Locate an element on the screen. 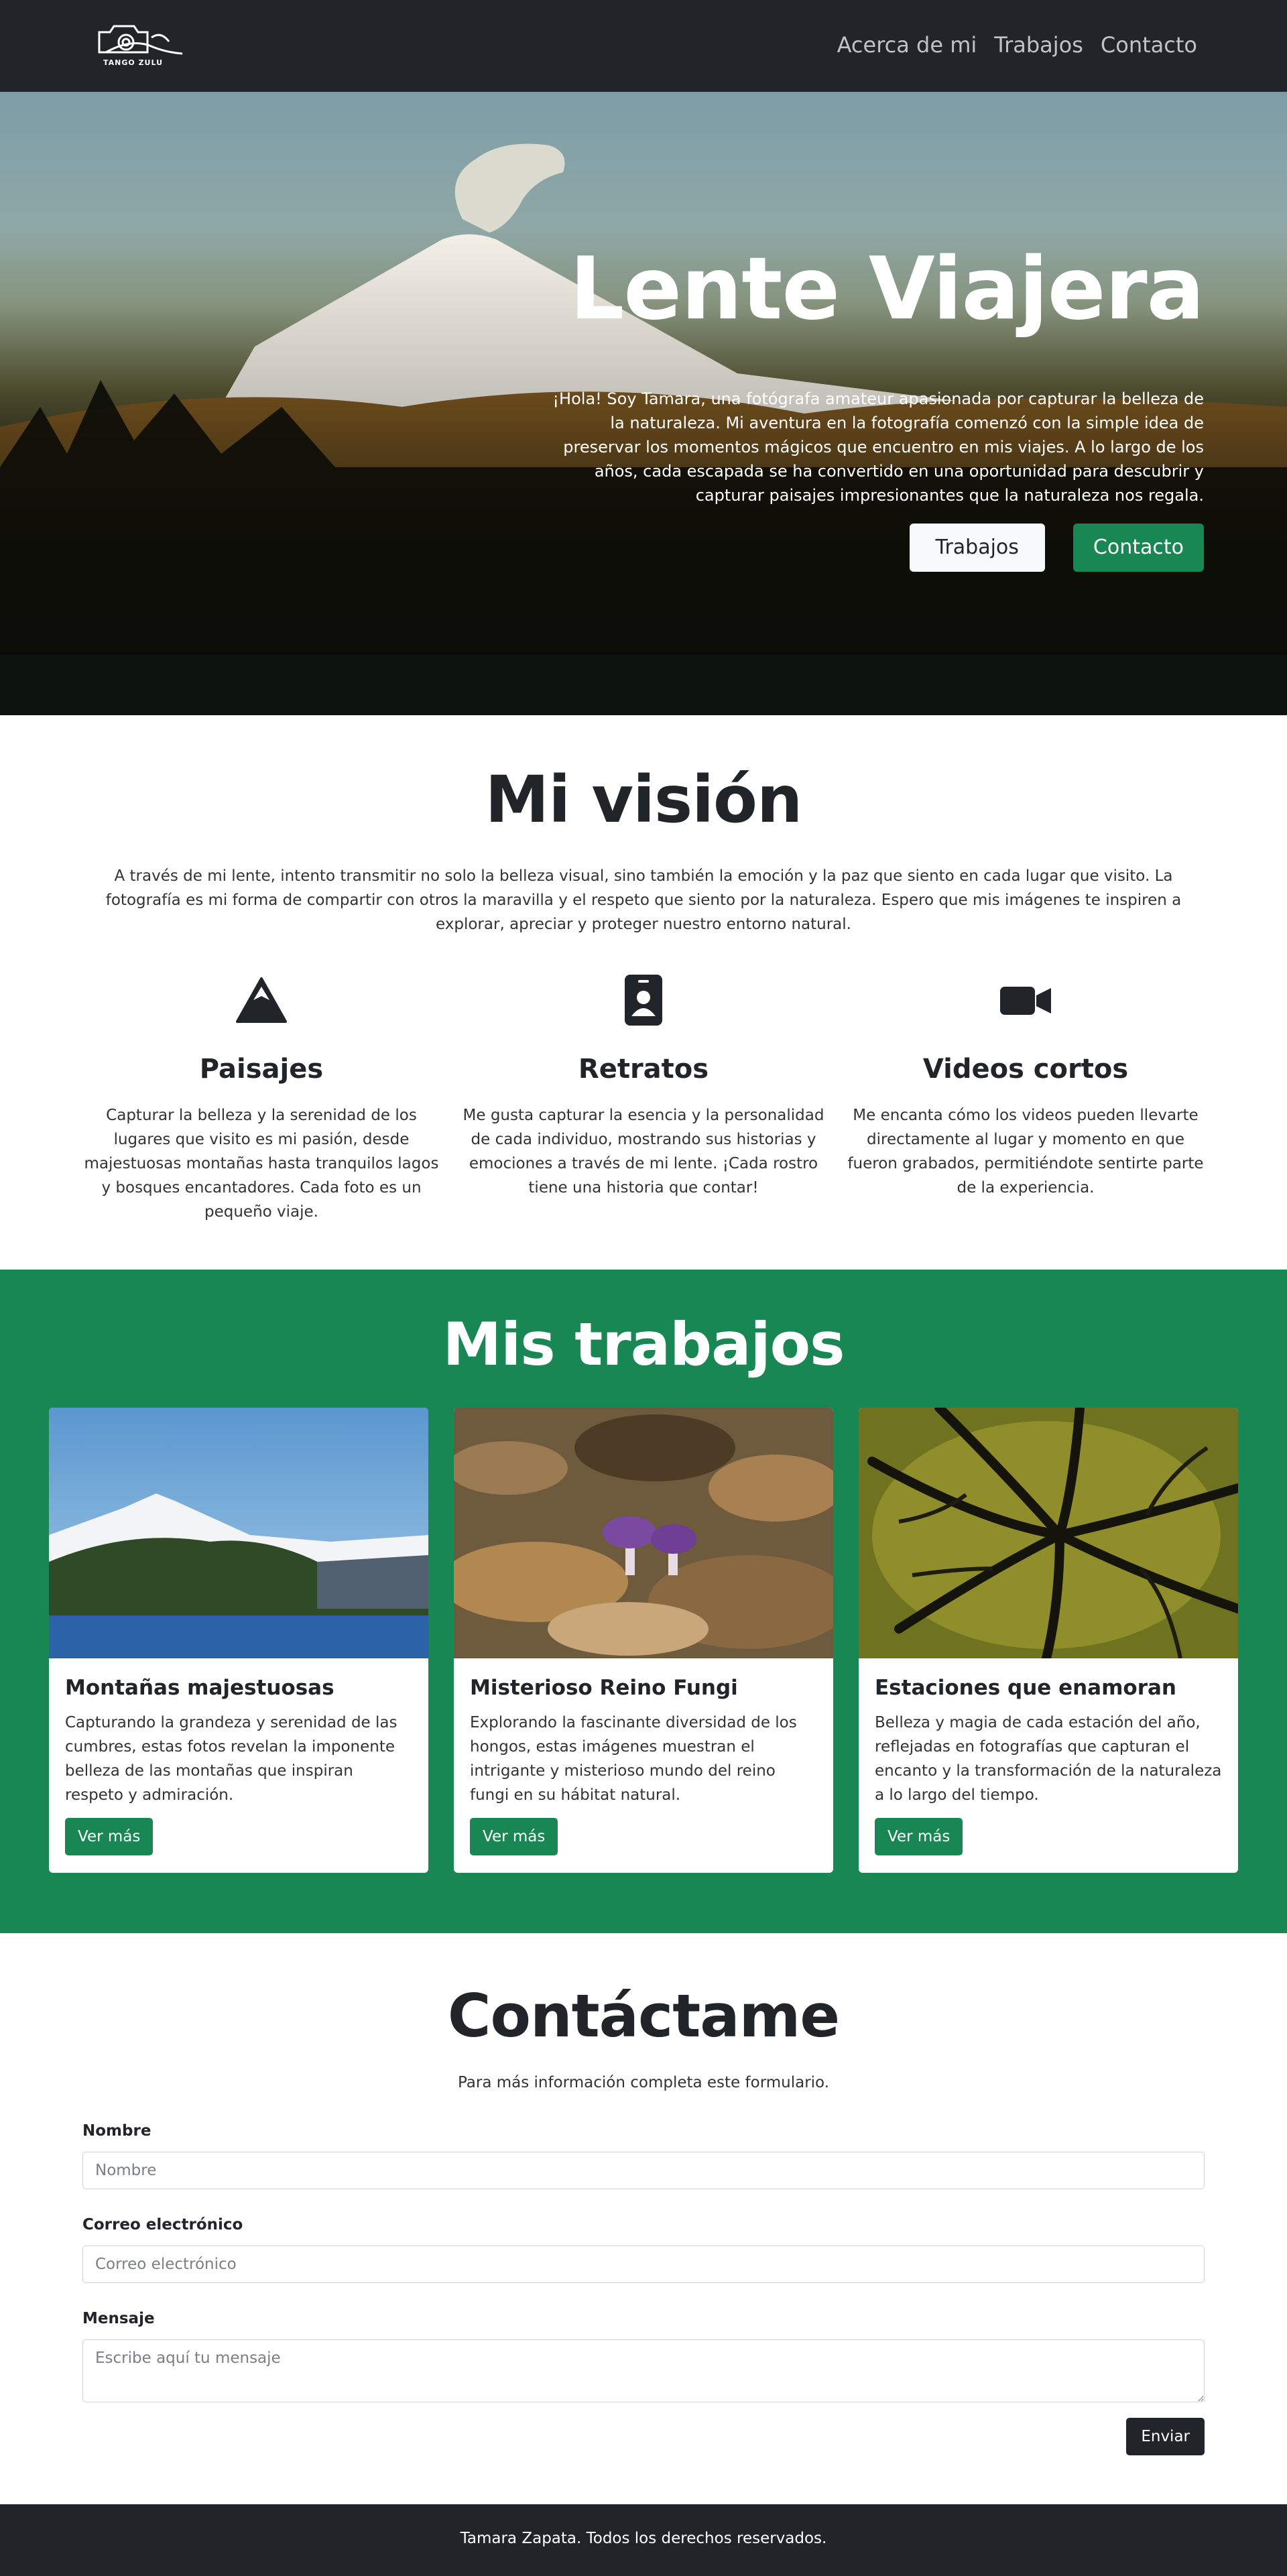 This screenshot has height=2576, width=1287. nav-link-about: Acerca de mi is located at coordinates (907, 45).